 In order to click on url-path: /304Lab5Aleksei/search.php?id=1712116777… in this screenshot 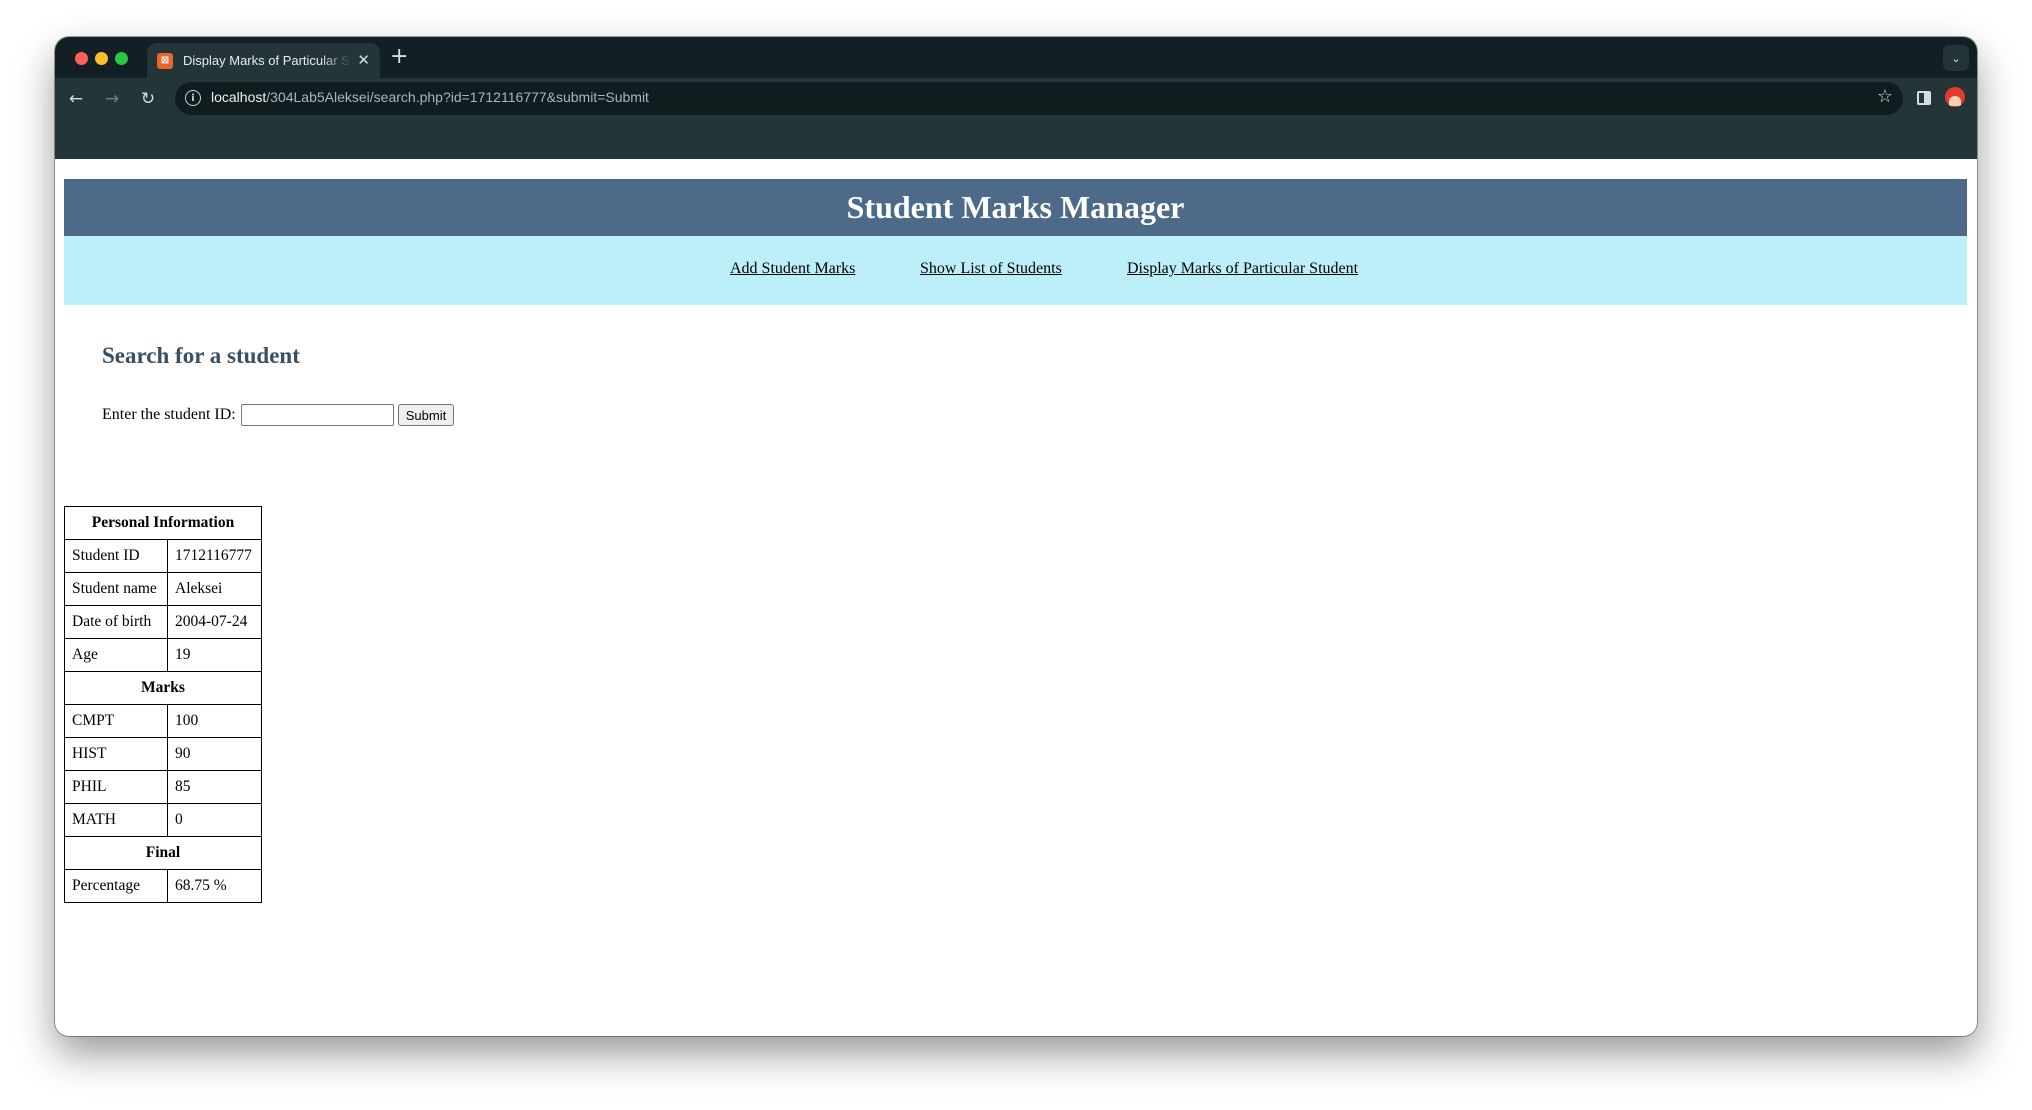, I will do `click(457, 97)`.